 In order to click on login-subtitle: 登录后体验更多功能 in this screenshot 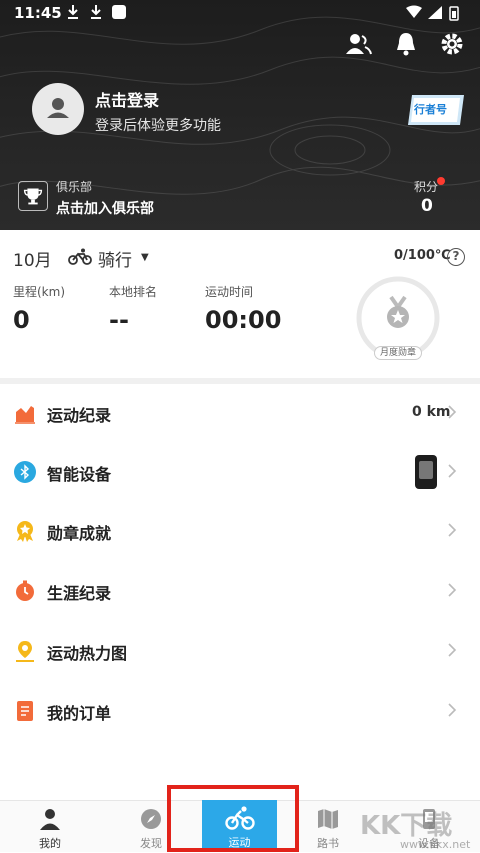, I will do `click(158, 126)`.